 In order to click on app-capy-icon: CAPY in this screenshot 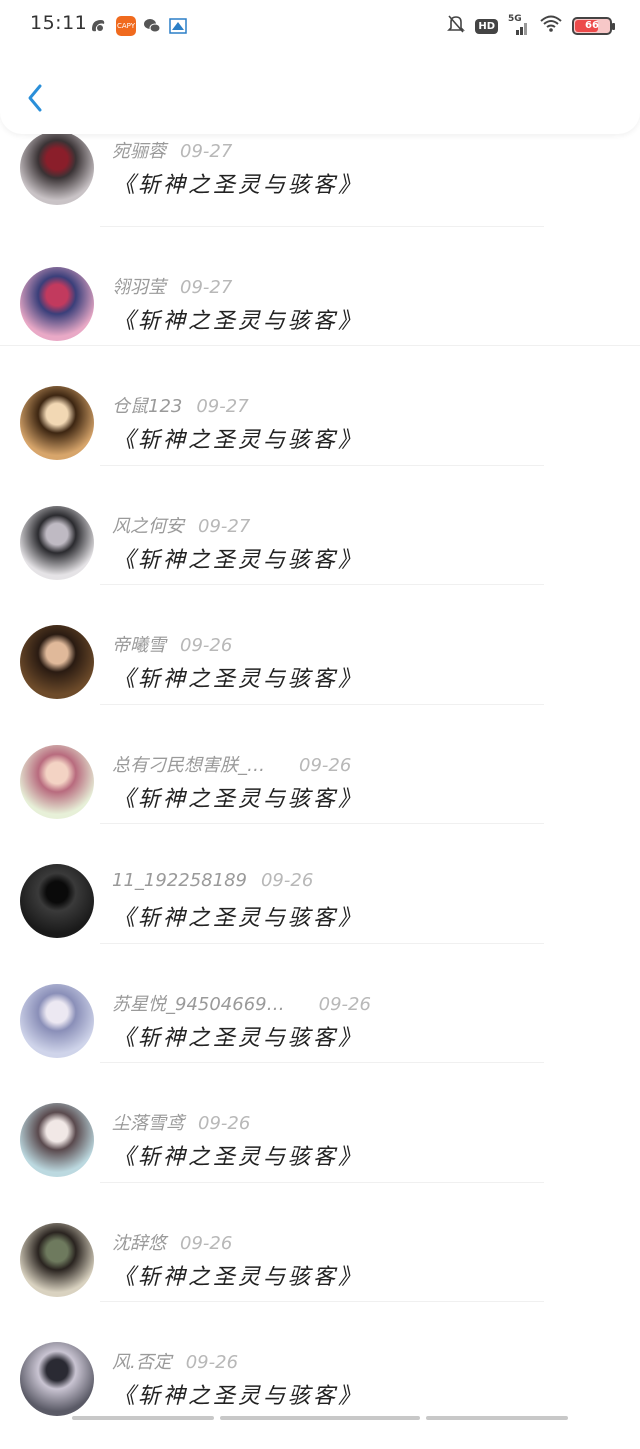, I will do `click(126, 26)`.